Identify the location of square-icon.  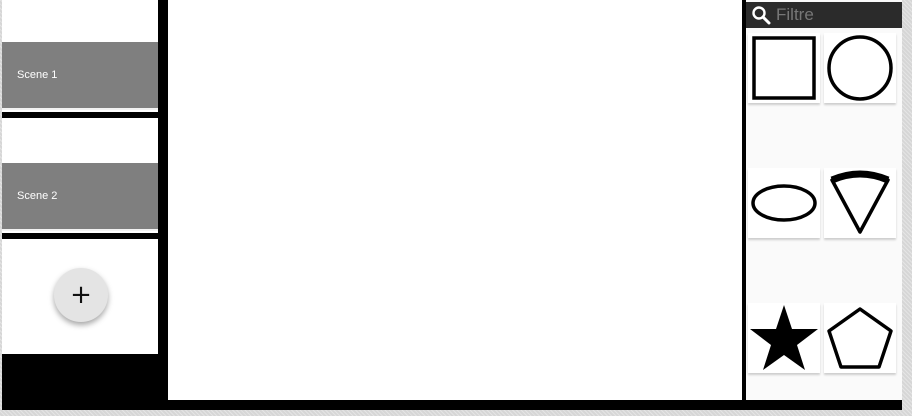
(784, 68).